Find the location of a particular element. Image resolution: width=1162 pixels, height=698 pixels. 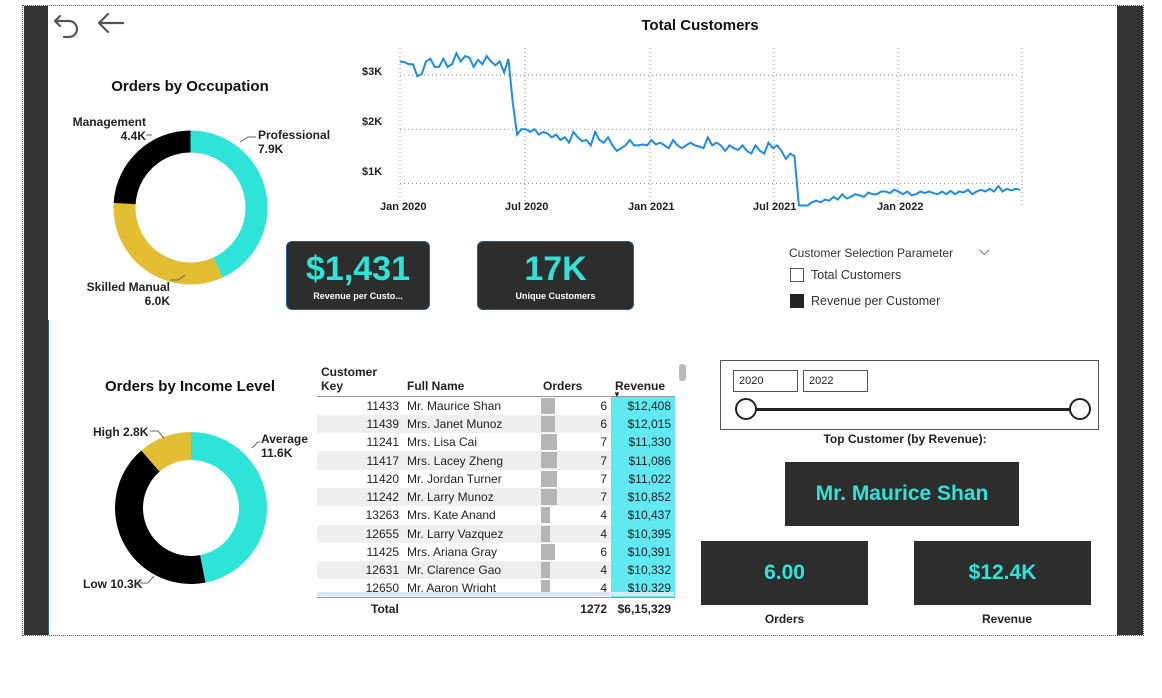

customer-key-cell: 13263 is located at coordinates (382, 515).